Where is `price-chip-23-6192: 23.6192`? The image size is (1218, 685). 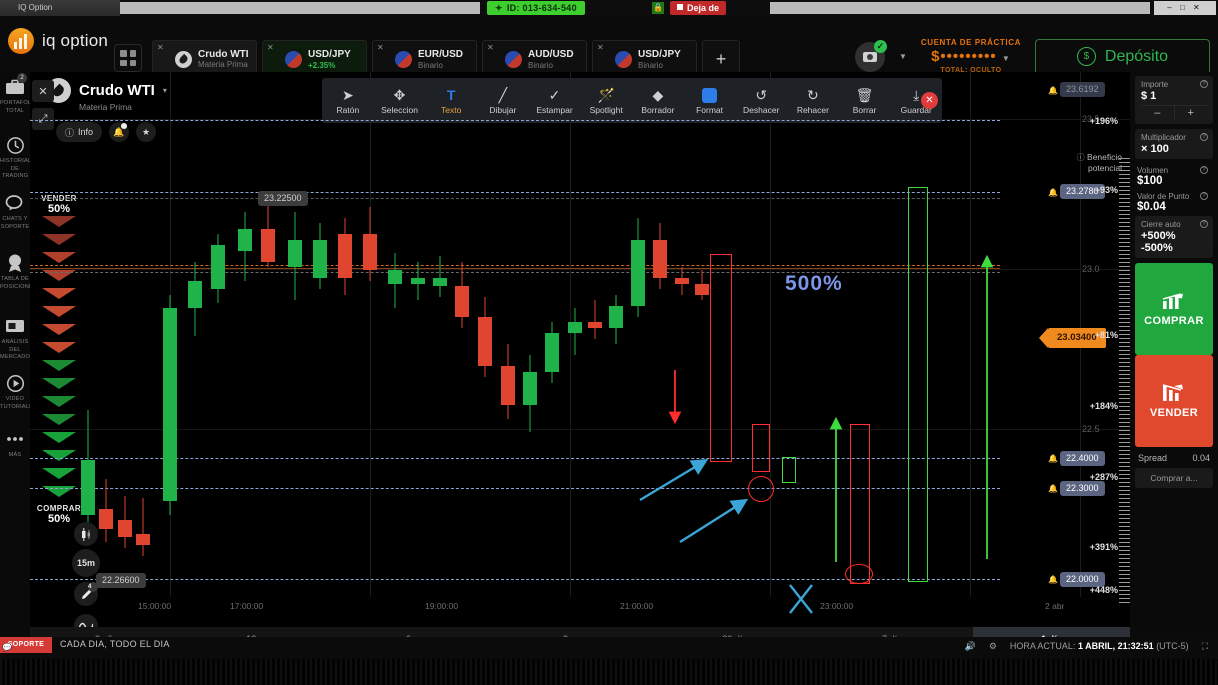 price-chip-23-6192: 23.6192 is located at coordinates (1082, 89).